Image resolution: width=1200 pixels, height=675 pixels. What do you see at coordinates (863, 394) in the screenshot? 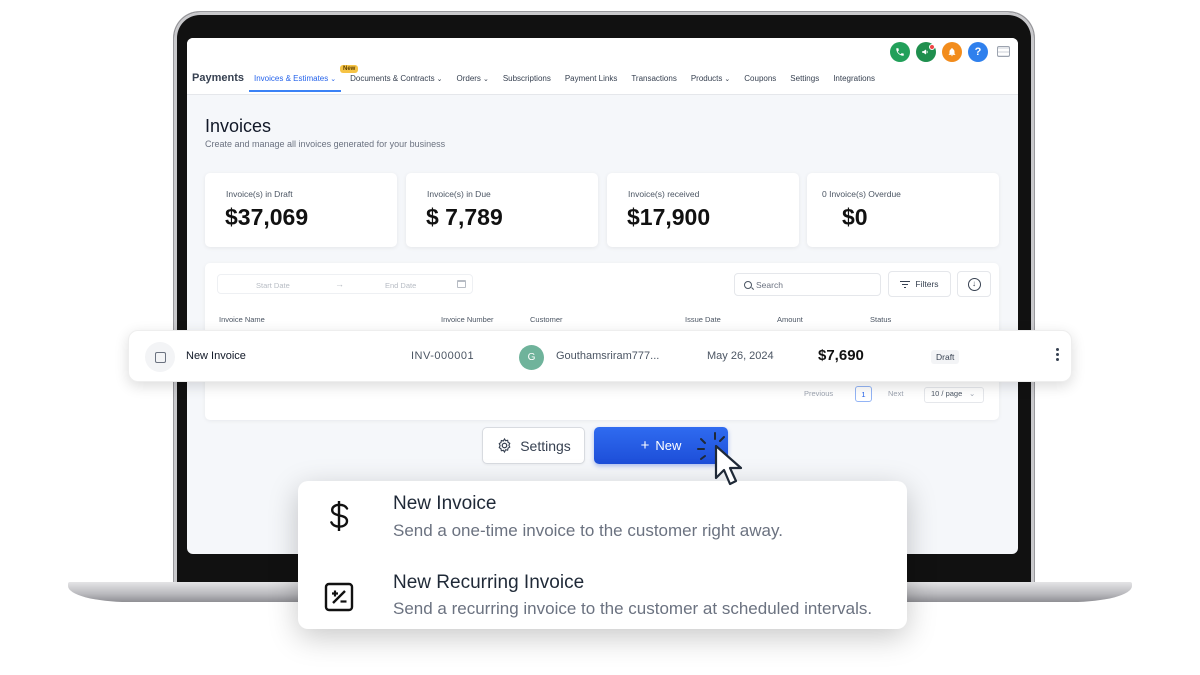
I see `page-number-button: 1` at bounding box center [863, 394].